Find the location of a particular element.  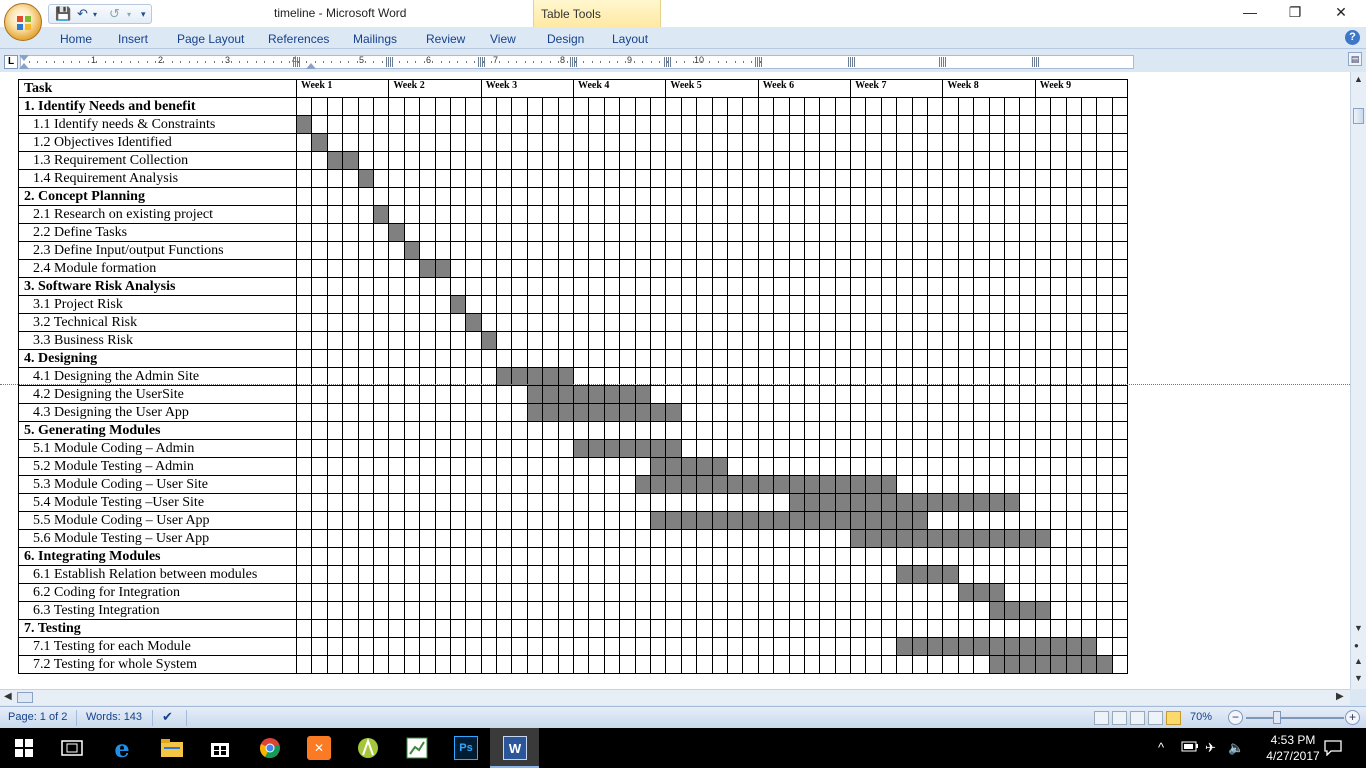

task-label: 5.4 Module Testing –User Site is located at coordinates (157, 502).